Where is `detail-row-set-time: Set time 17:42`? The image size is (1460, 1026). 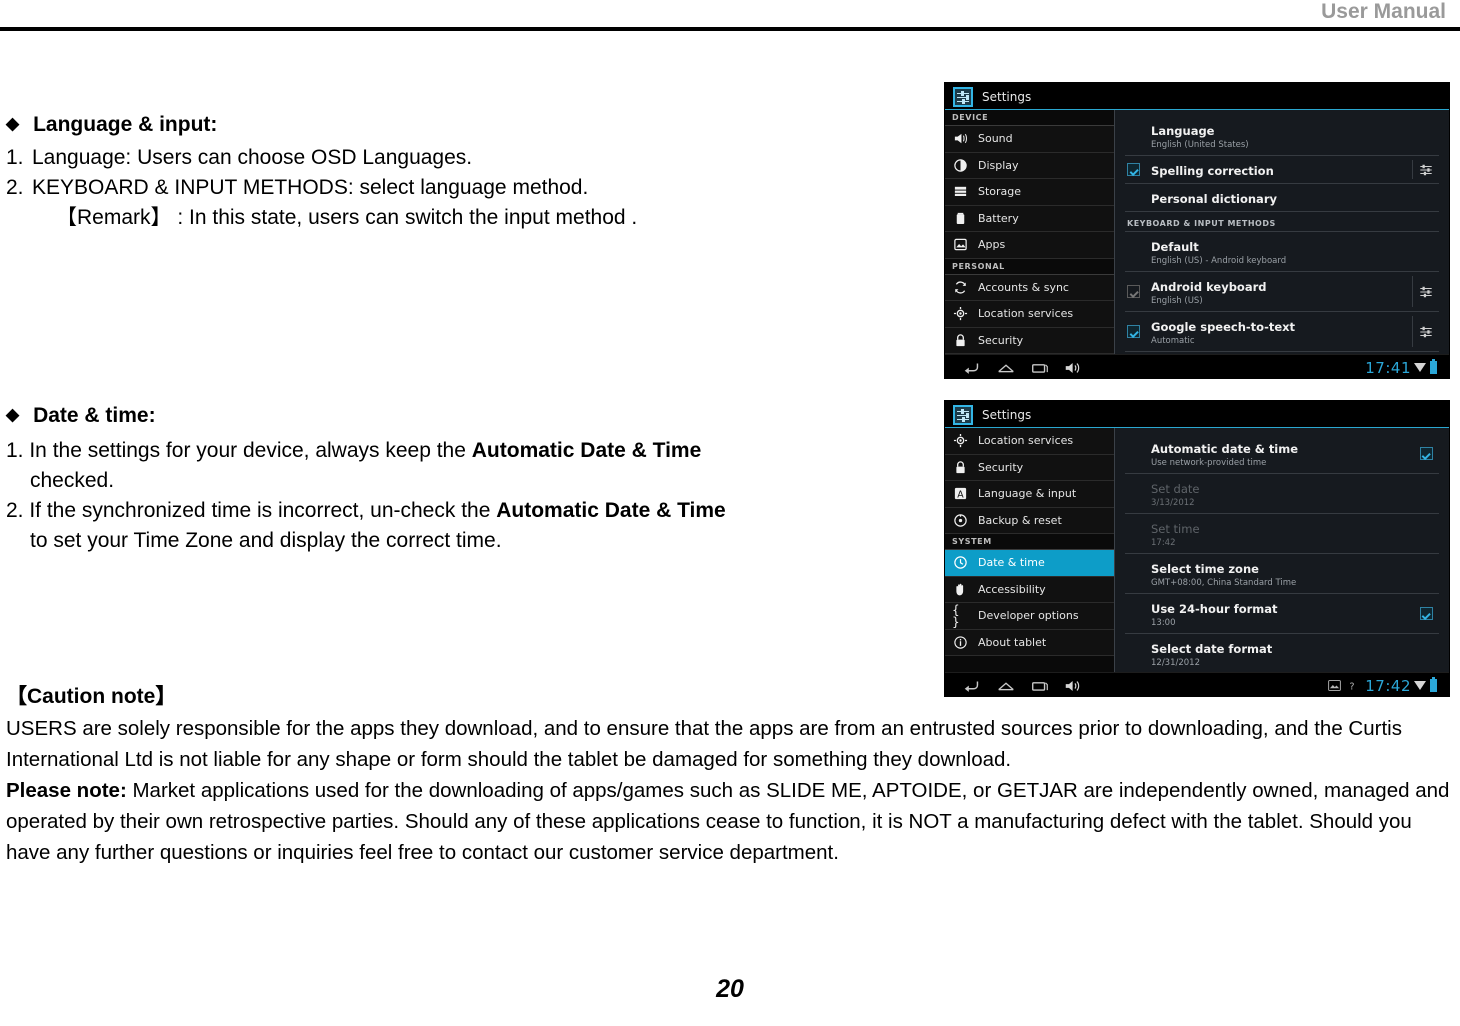
detail-row-set-time: Set time 17:42 is located at coordinates (1282, 534).